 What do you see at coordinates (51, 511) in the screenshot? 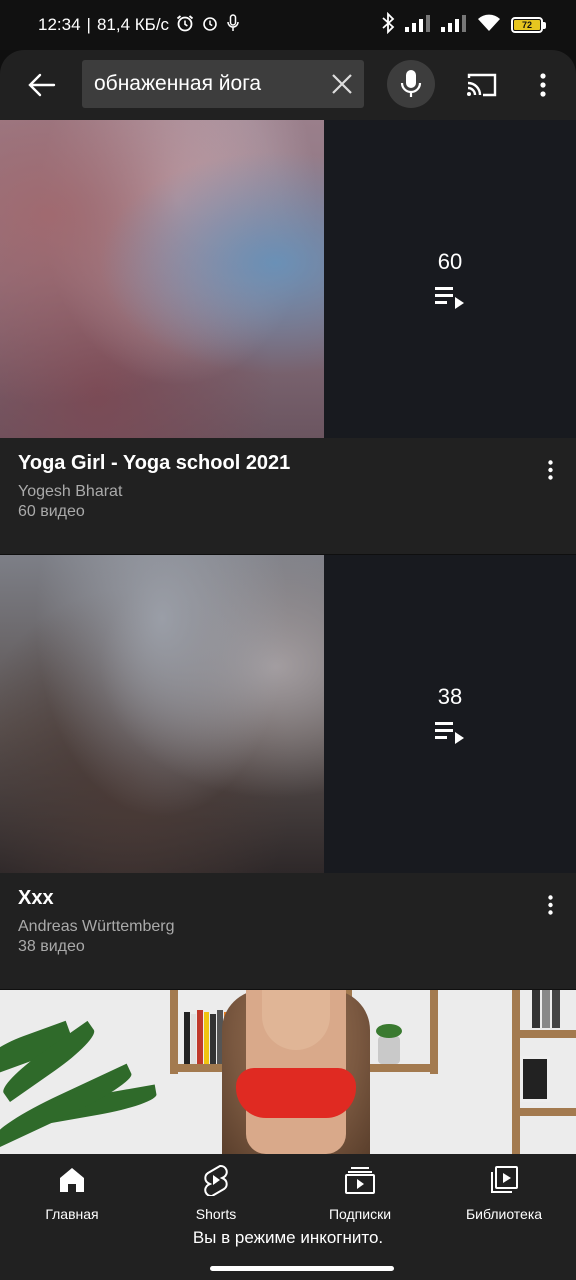
I see `video-count: 60 видео` at bounding box center [51, 511].